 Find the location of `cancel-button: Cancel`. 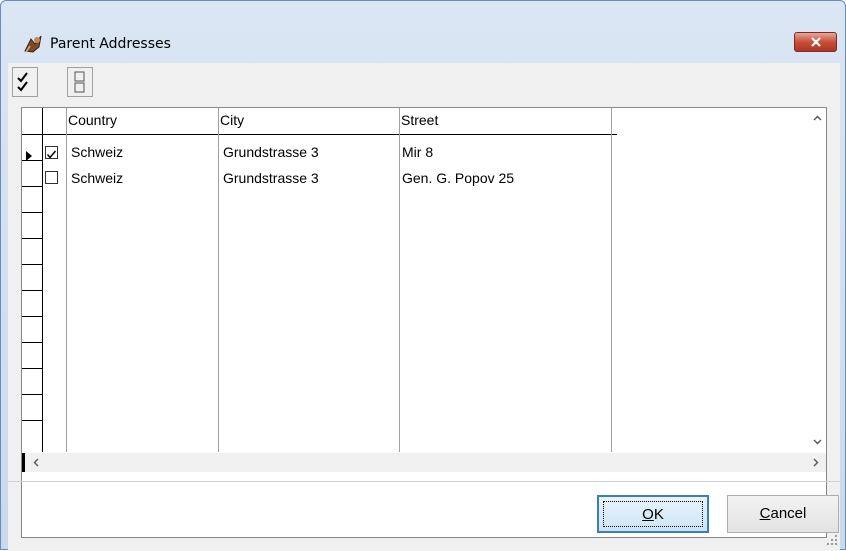

cancel-button: Cancel is located at coordinates (783, 514).